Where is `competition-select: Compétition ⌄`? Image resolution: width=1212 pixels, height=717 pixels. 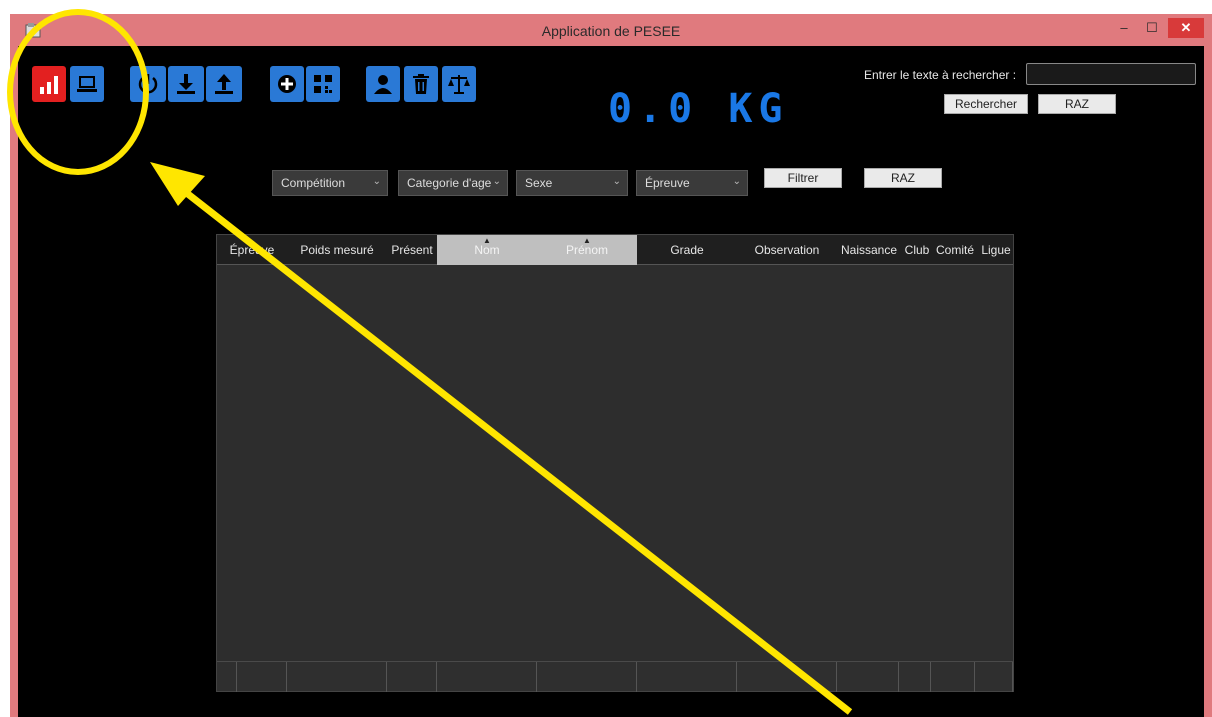
competition-select: Compétition ⌄ is located at coordinates (330, 183).